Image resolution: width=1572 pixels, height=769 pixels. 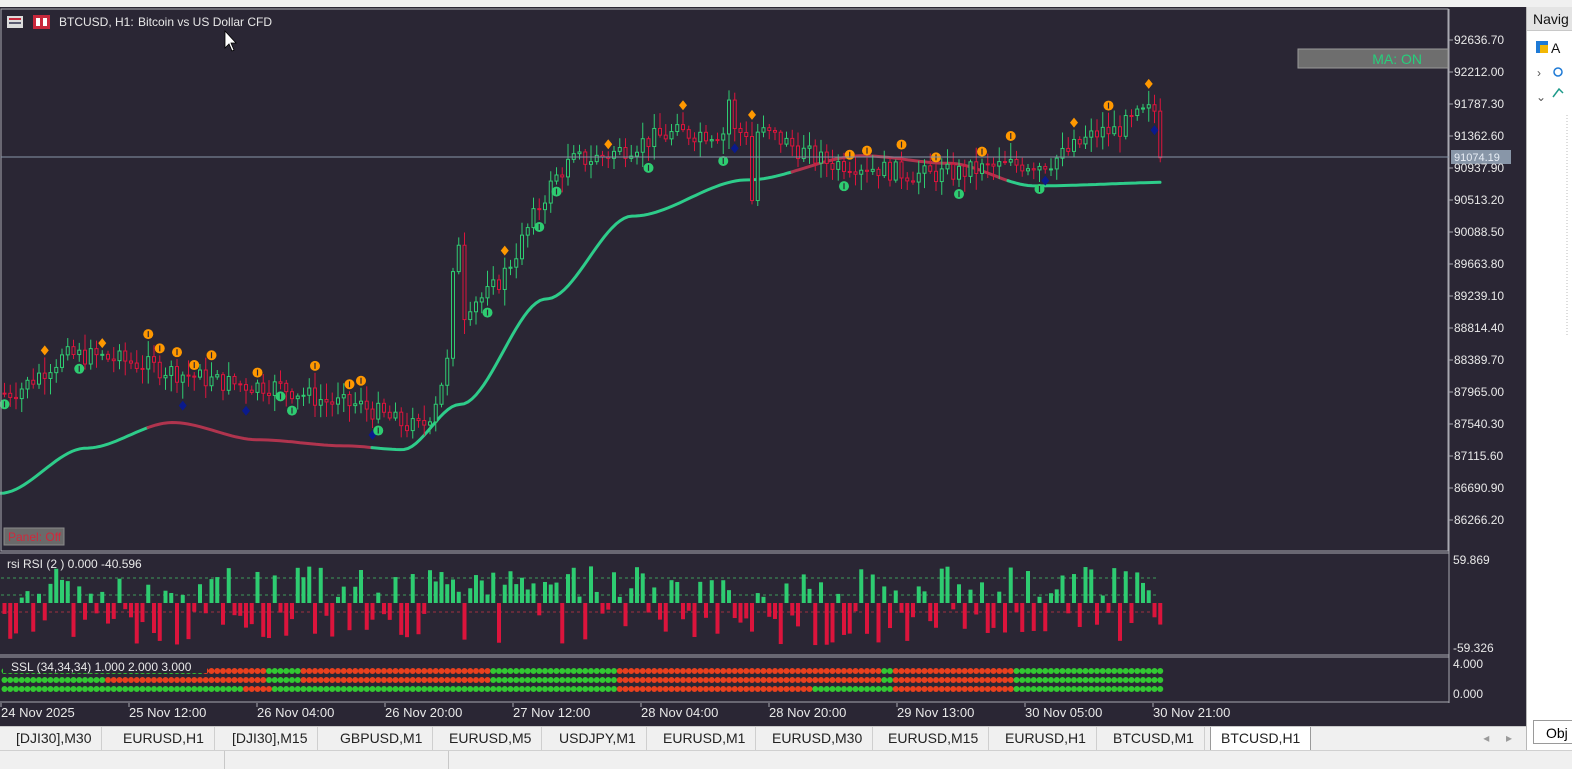 What do you see at coordinates (934, 738) in the screenshot?
I see `chart-tab: EURUSD,M15` at bounding box center [934, 738].